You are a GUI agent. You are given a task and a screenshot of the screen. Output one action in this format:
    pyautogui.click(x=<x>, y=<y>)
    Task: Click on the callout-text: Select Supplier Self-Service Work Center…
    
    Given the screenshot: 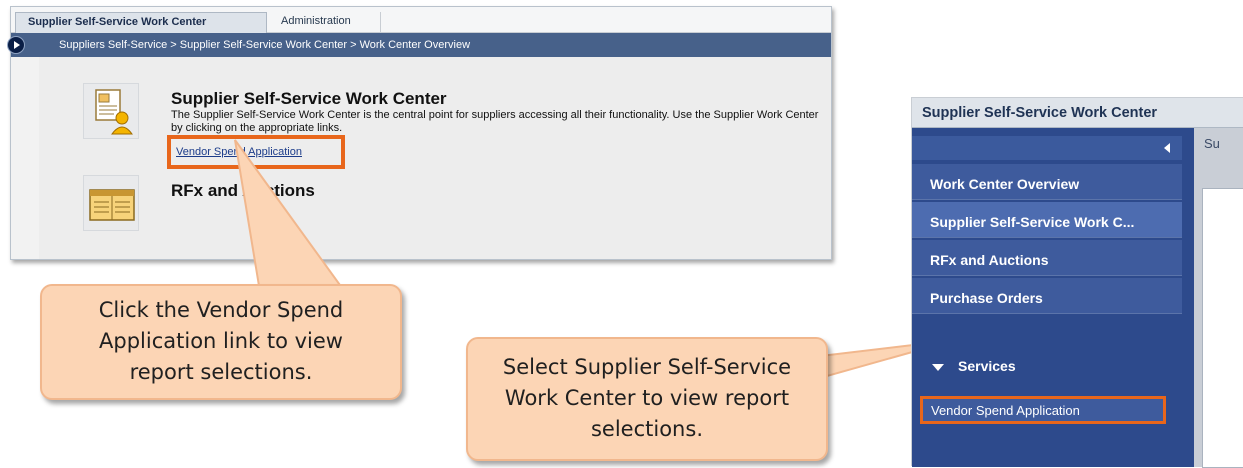 What is the action you would take?
    pyautogui.click(x=647, y=398)
    